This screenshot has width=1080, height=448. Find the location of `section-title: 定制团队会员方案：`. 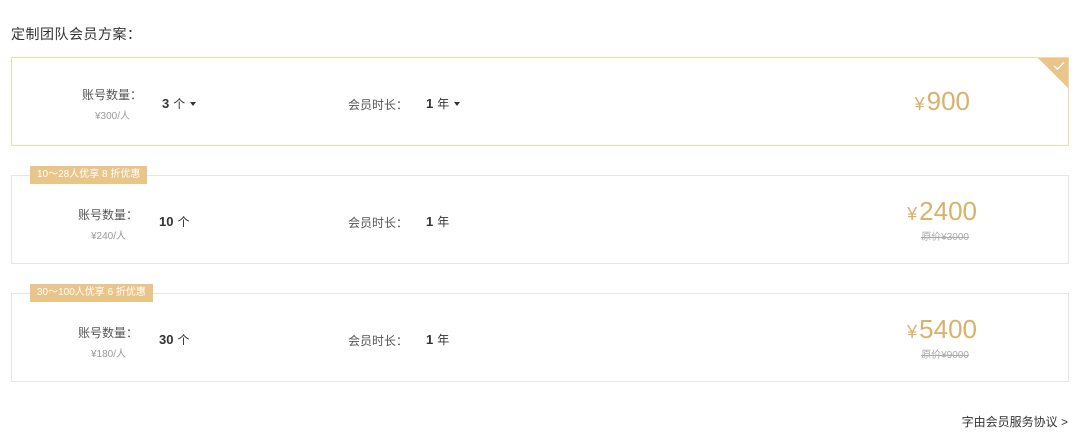

section-title: 定制团队会员方案： is located at coordinates (76, 34).